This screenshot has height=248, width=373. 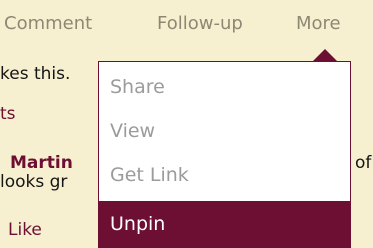 What do you see at coordinates (25, 230) in the screenshot?
I see `like-link: Like` at bounding box center [25, 230].